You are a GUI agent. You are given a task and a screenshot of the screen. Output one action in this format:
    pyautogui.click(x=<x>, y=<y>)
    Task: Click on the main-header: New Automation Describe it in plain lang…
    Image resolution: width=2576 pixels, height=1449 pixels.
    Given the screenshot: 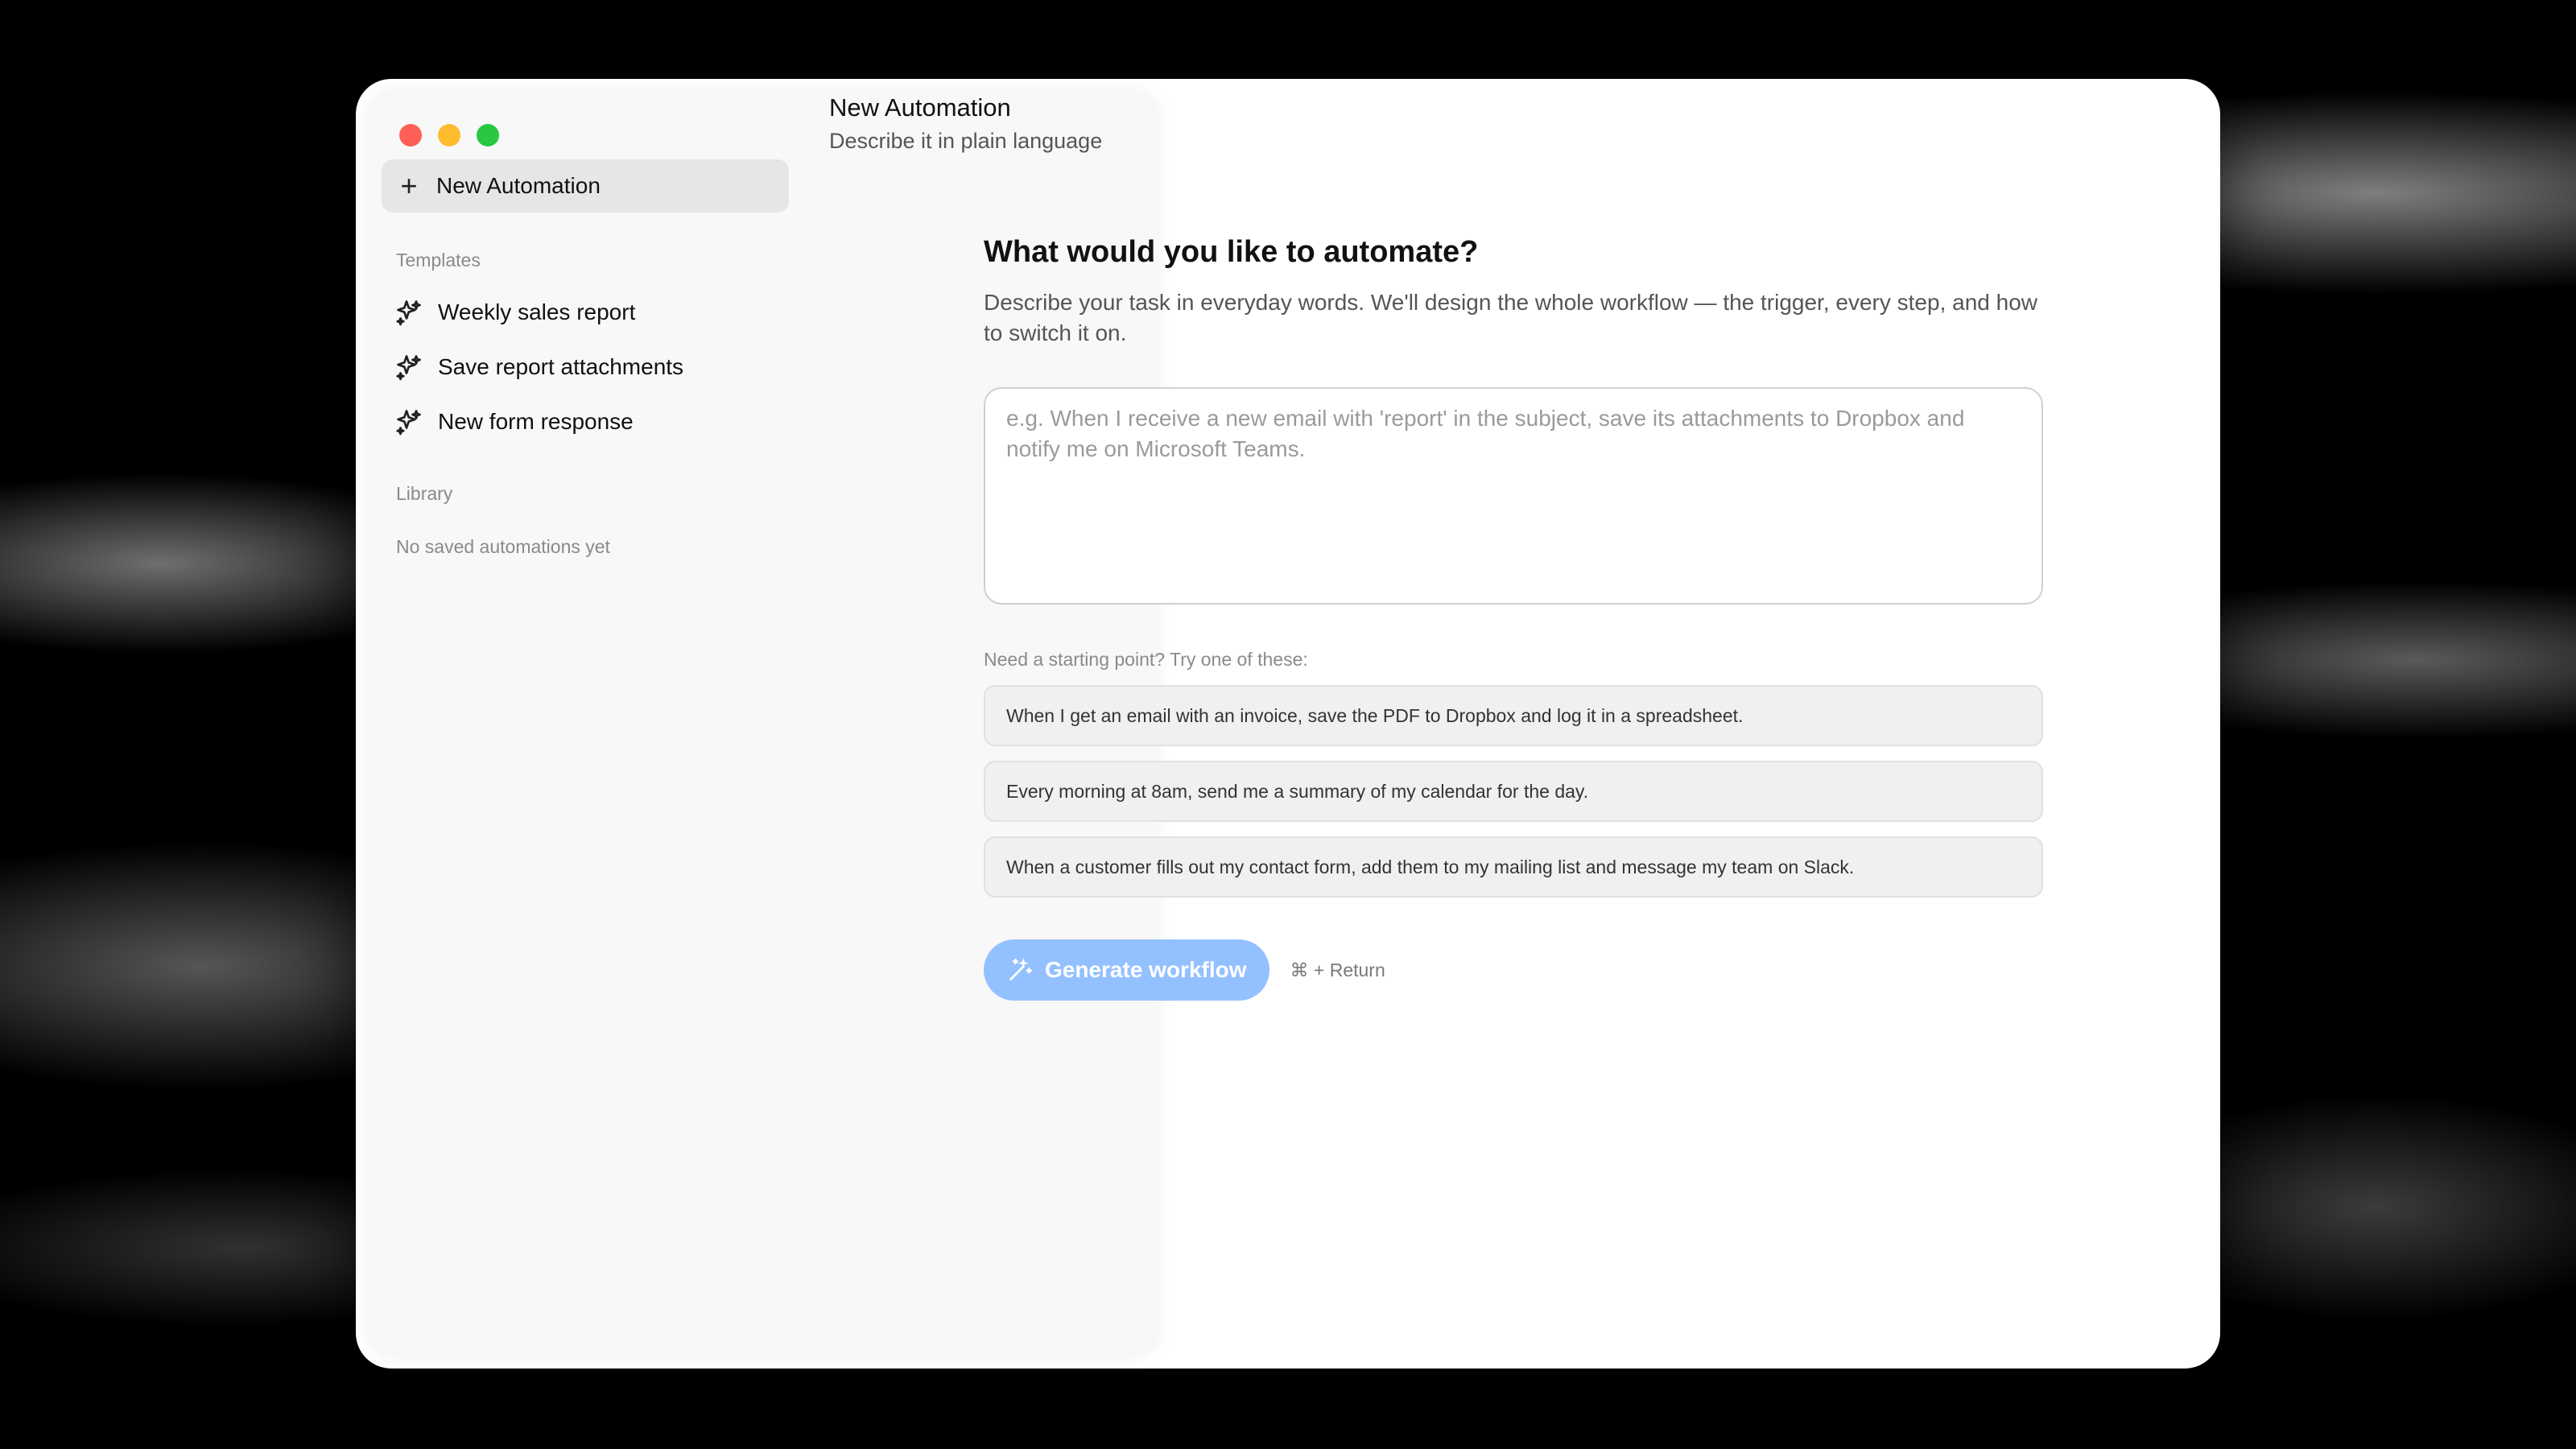 What is the action you would take?
    pyautogui.click(x=966, y=123)
    